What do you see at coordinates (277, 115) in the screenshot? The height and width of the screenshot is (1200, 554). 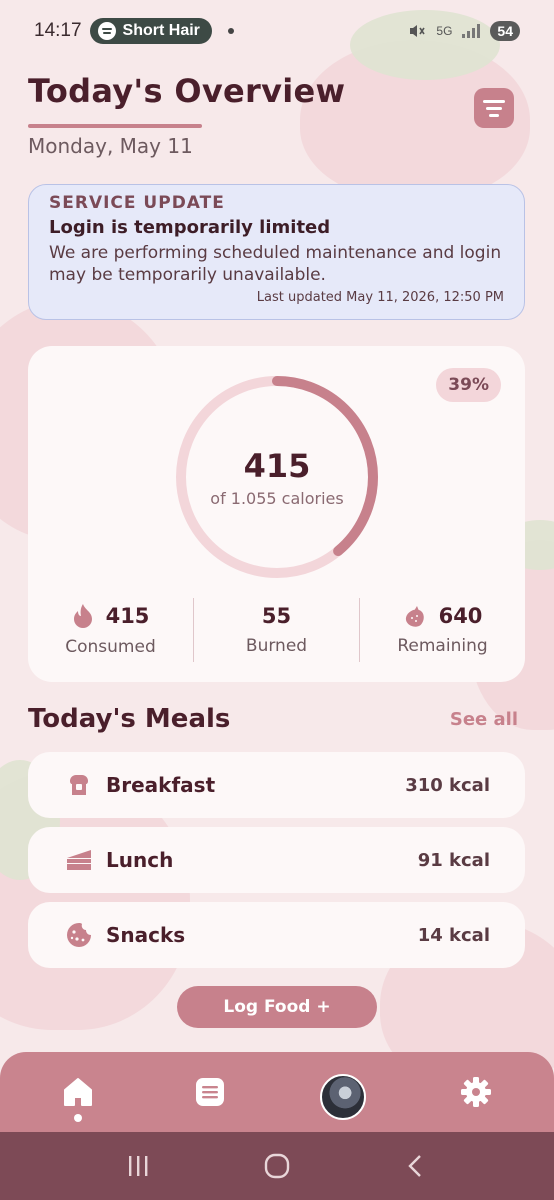 I see `page-header: Today's Overview Monday, May 11` at bounding box center [277, 115].